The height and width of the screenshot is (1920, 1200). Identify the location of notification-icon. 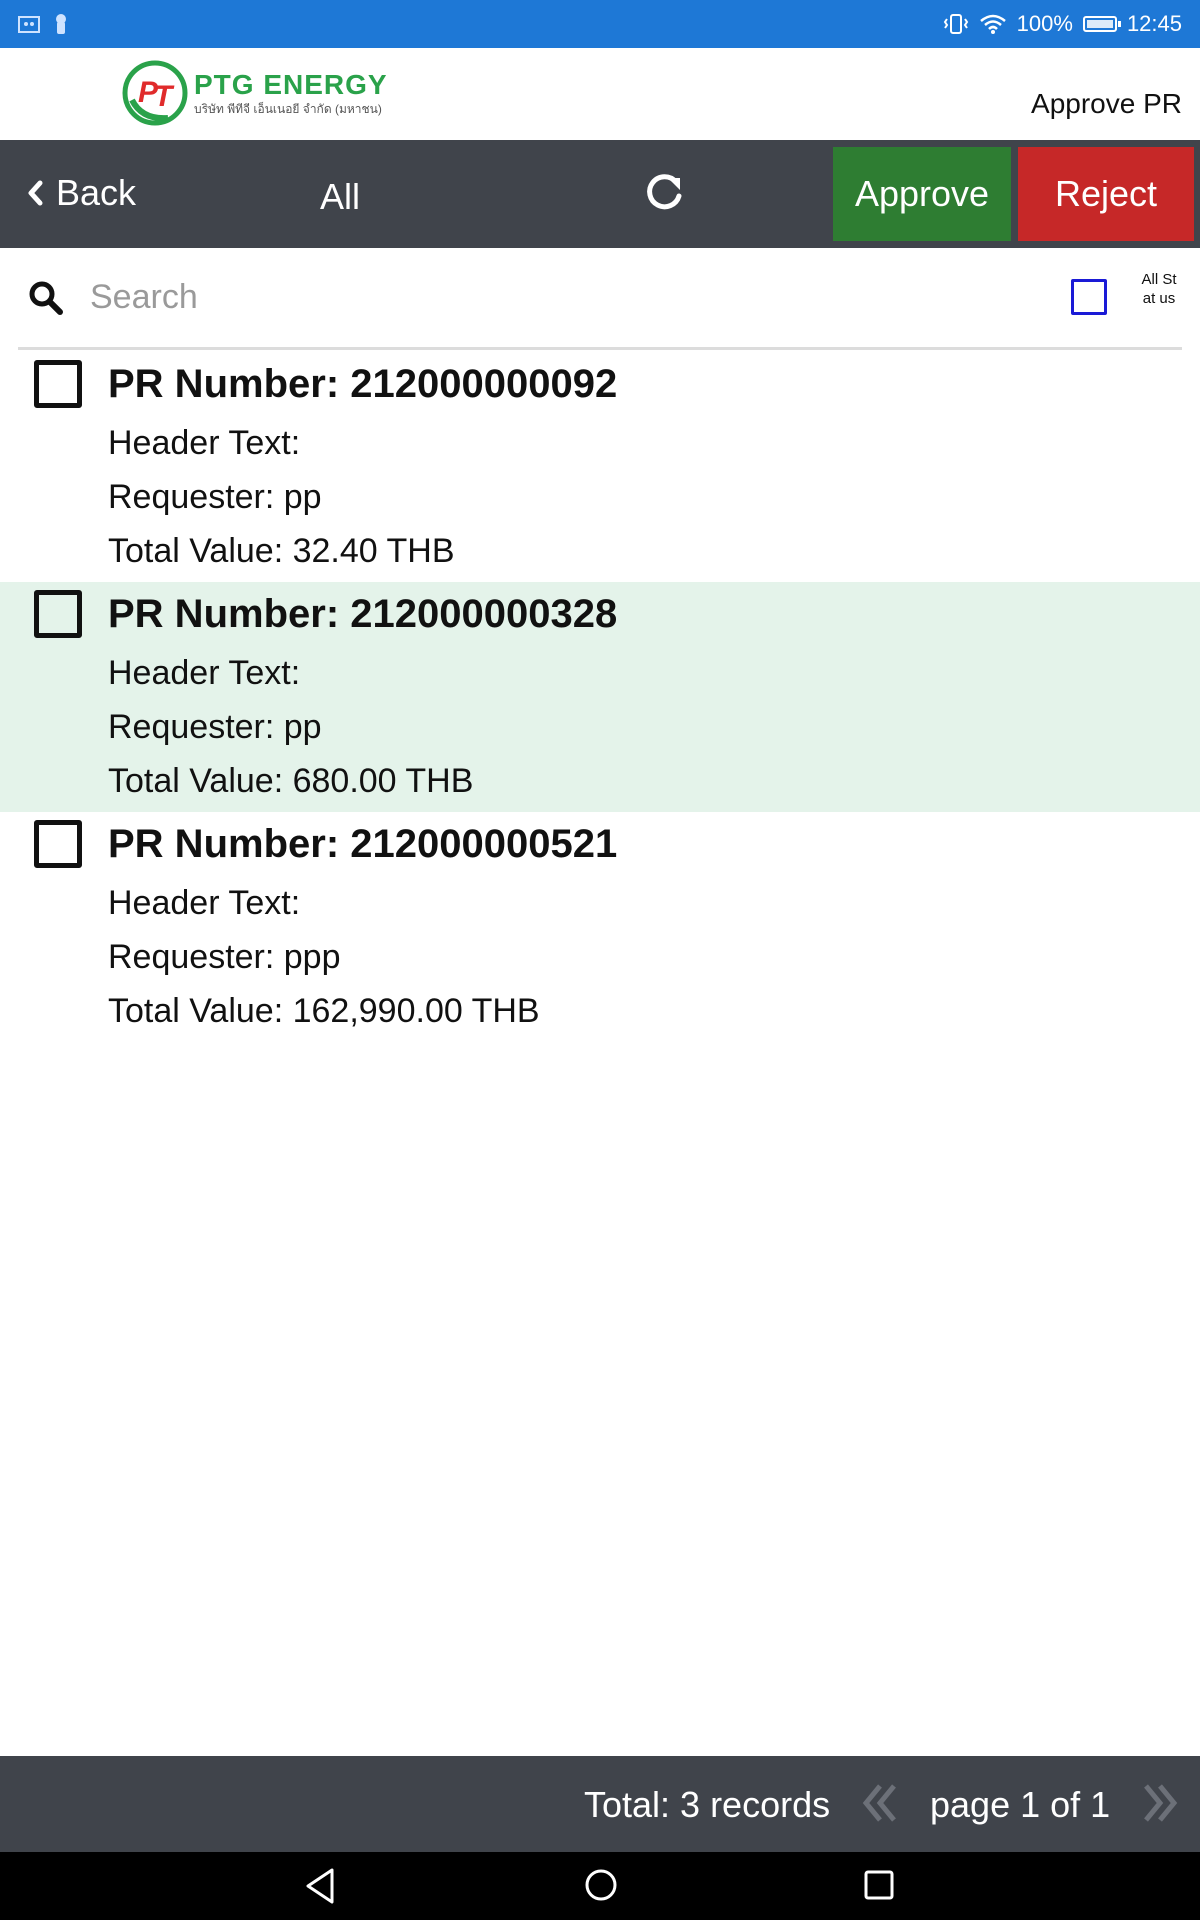
(29, 24).